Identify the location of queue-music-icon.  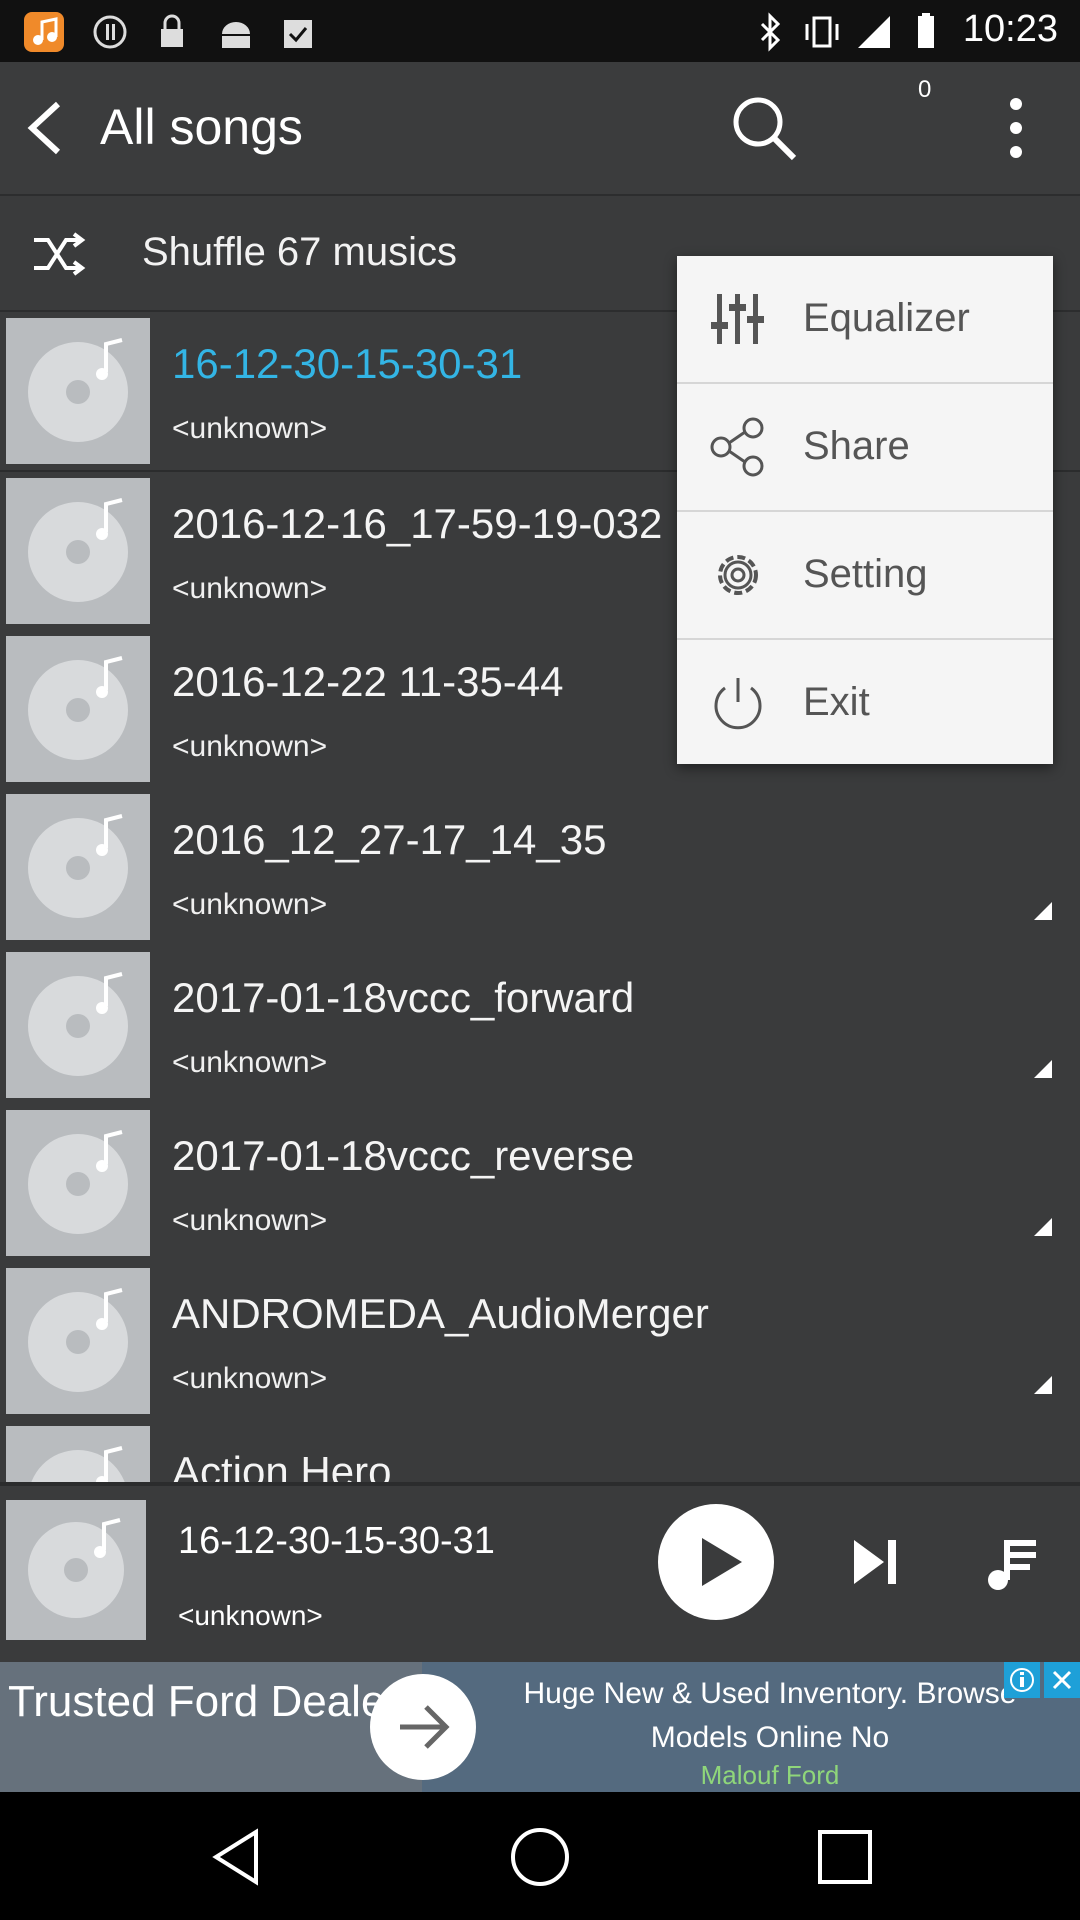
(1012, 1565).